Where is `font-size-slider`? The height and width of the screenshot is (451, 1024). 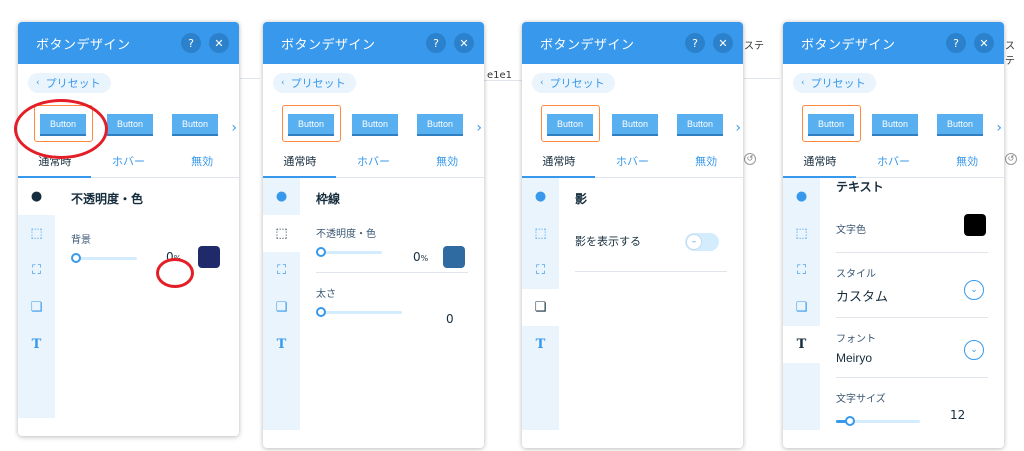
font-size-slider is located at coordinates (879, 421).